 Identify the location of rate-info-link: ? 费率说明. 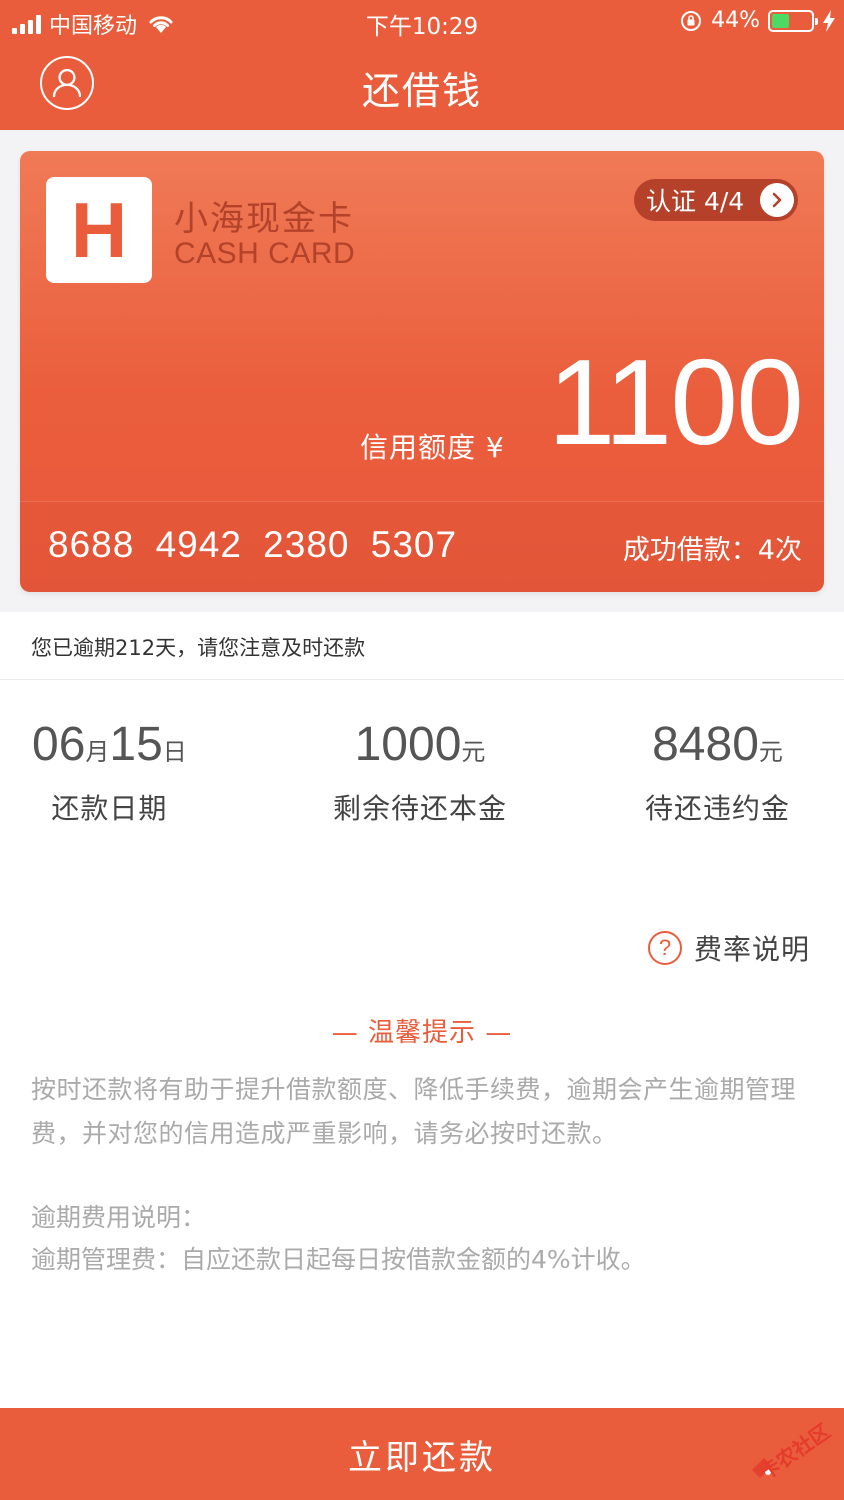
(728, 948).